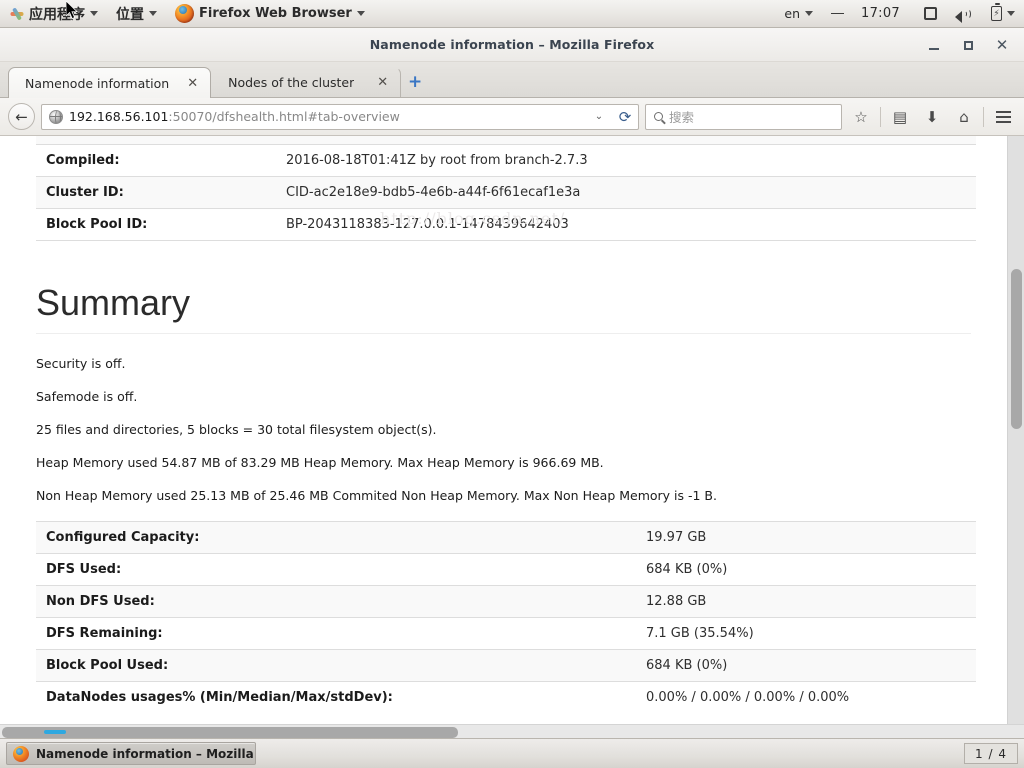 The height and width of the screenshot is (768, 1024). What do you see at coordinates (626, 192) in the screenshot?
I see `cell-value: CID-ac2e18e9-bdb5-4e6b-a44f-6f61ecaf1e3a` at bounding box center [626, 192].